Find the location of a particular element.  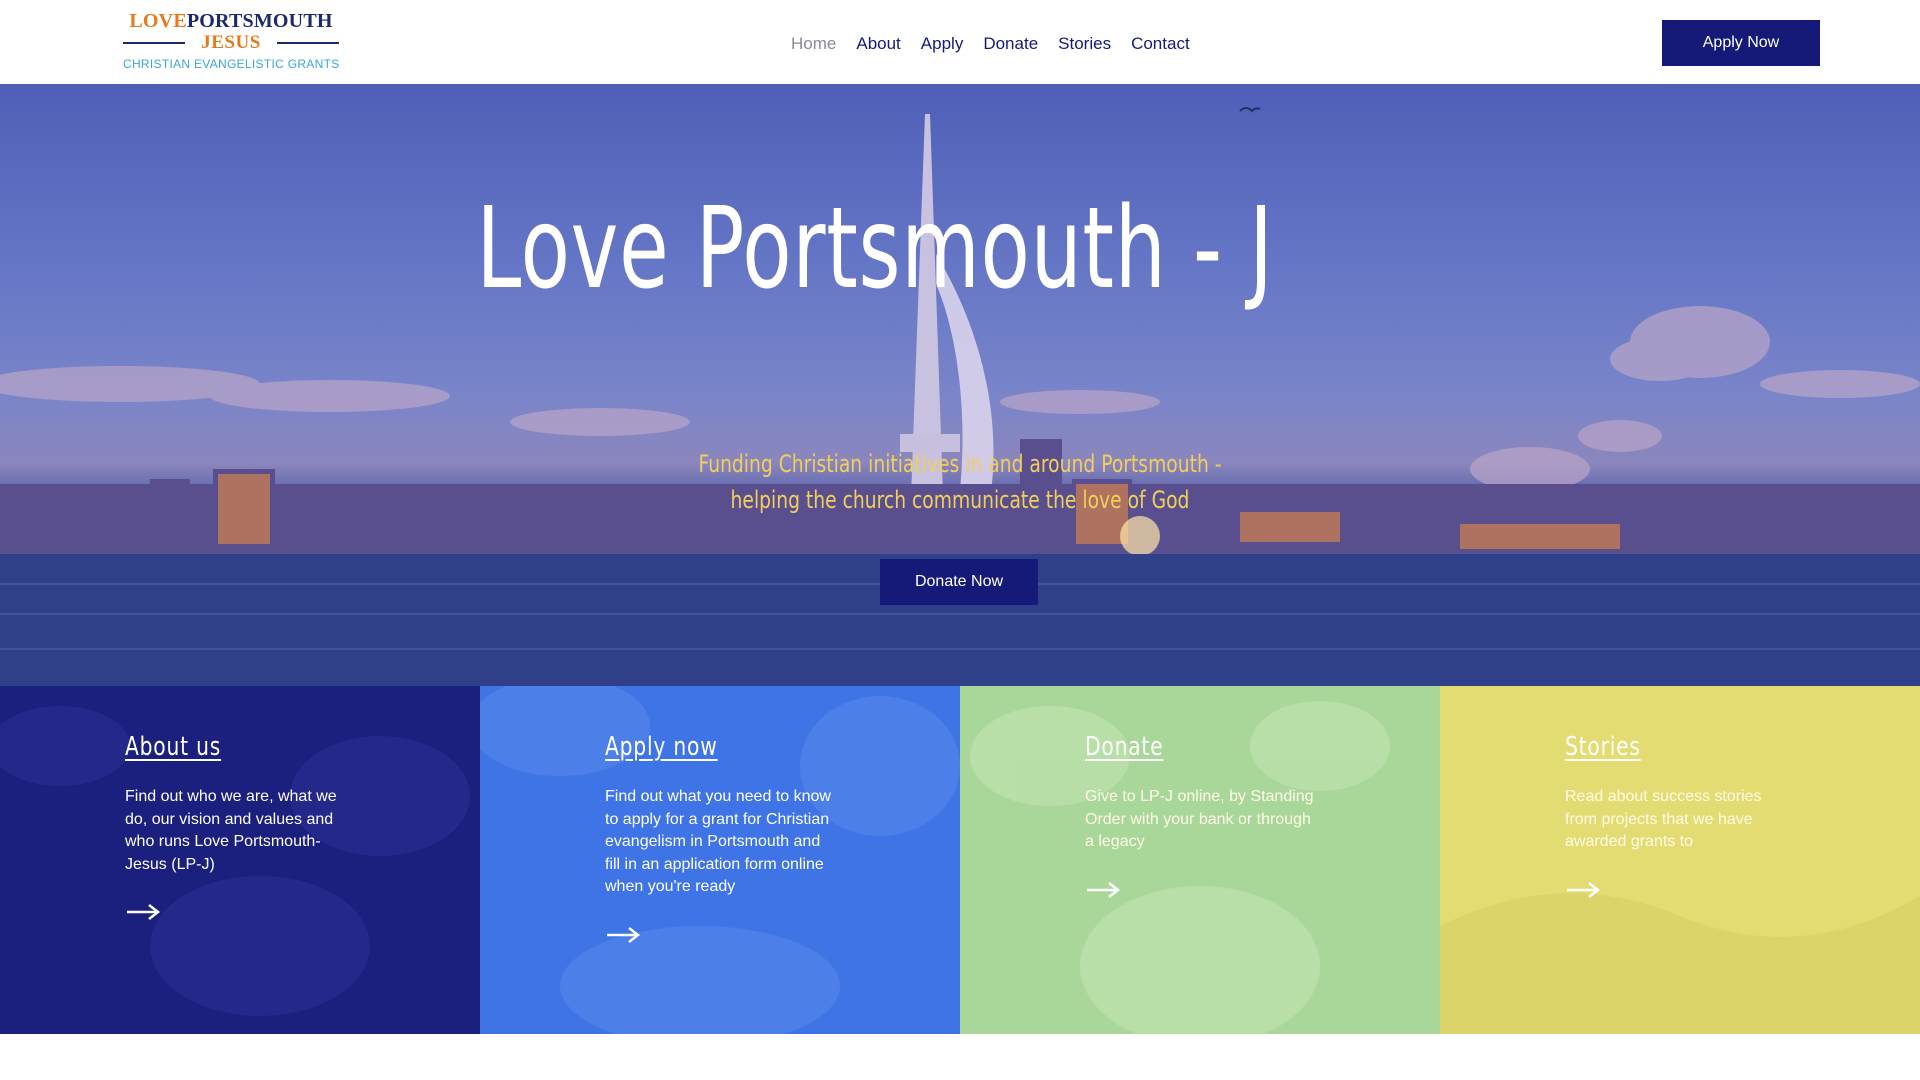

panel-apply-title: Apply now is located at coordinates (661, 747).